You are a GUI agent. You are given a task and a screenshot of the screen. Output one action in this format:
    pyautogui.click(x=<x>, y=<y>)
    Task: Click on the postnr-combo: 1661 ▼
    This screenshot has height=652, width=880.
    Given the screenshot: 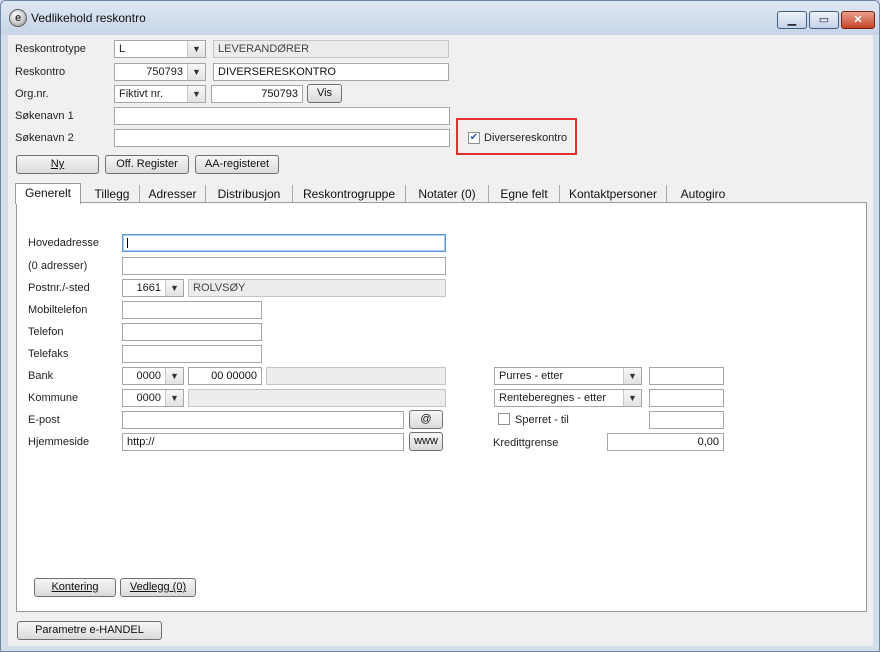 What is the action you would take?
    pyautogui.click(x=153, y=288)
    